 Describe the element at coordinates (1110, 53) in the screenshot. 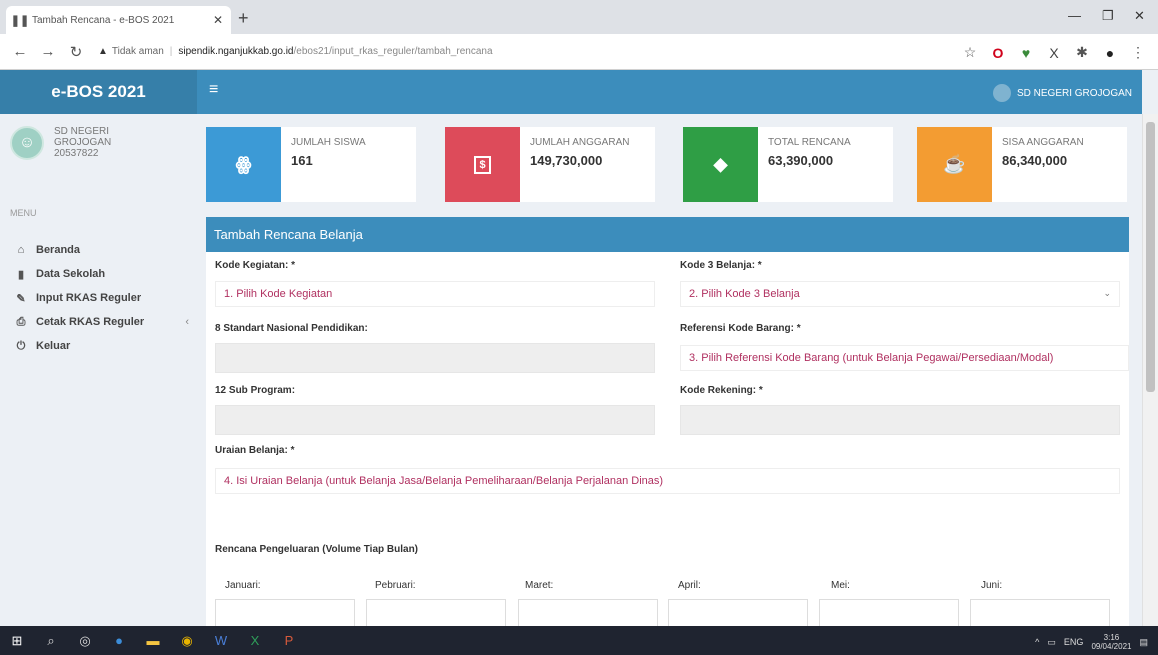

I see `profile-avatar-icon: ●` at that location.